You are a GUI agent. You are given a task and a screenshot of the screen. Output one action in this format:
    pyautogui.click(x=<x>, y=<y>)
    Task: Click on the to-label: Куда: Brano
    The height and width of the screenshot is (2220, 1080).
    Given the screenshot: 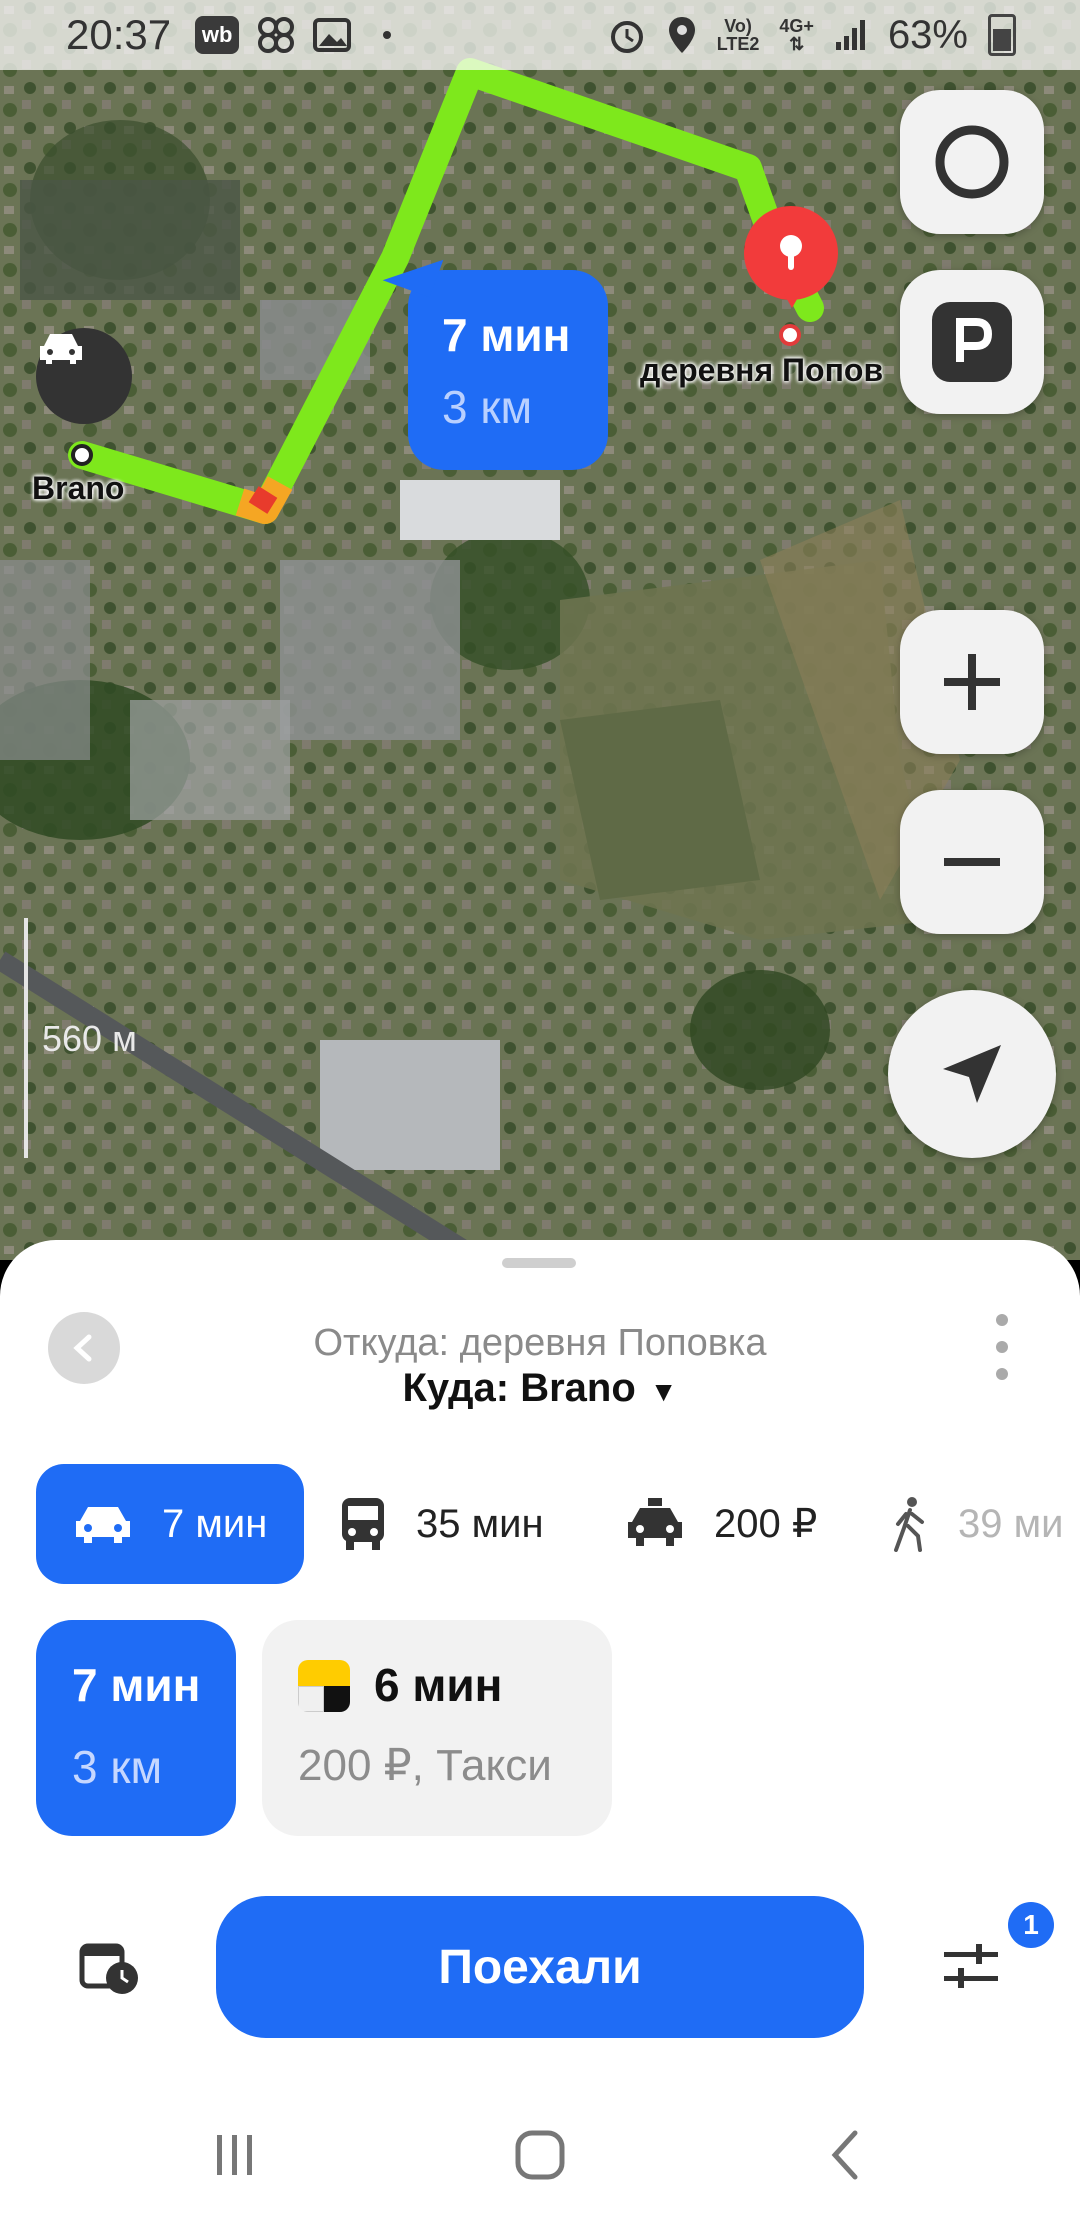 What is the action you would take?
    pyautogui.click(x=519, y=1388)
    